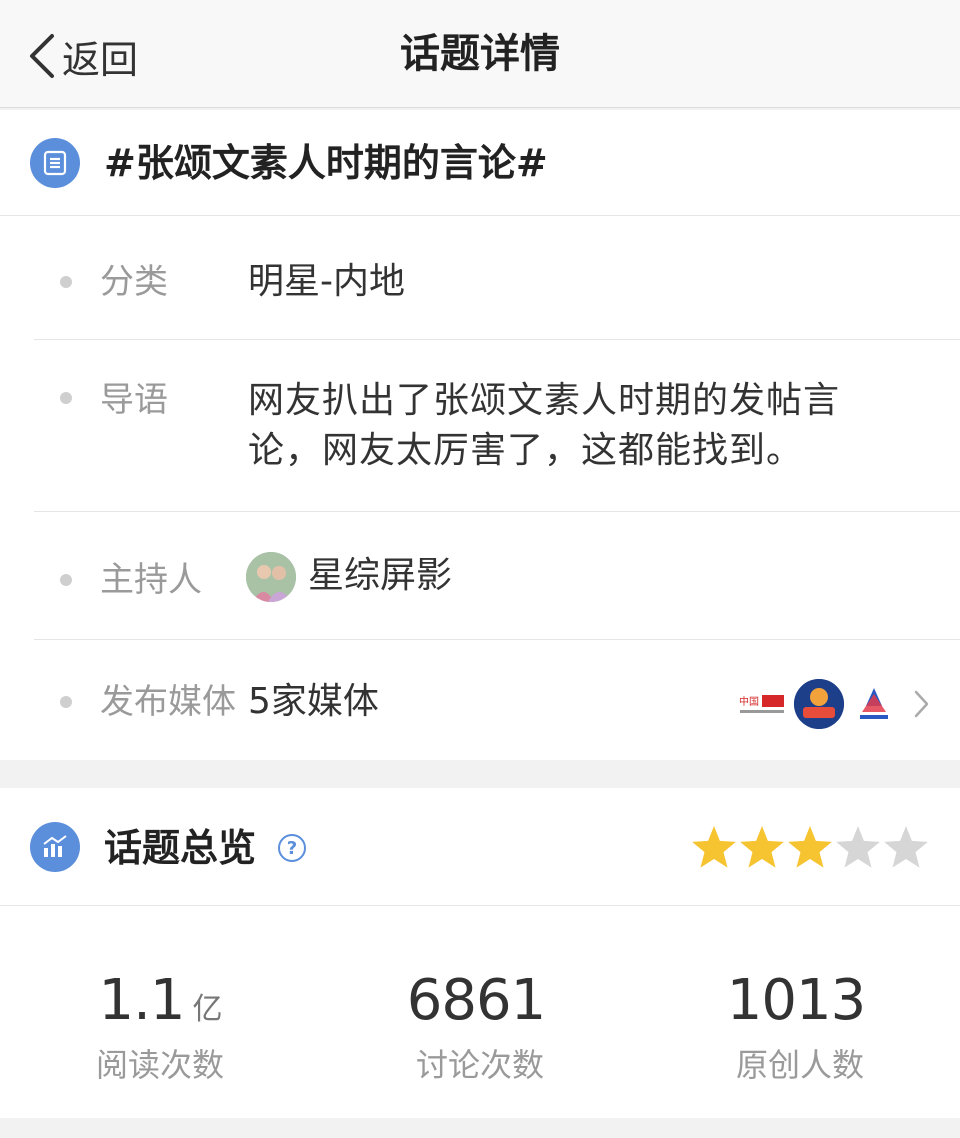 The height and width of the screenshot is (1138, 960). What do you see at coordinates (168, 702) in the screenshot?
I see `media-label: 发布媒体` at bounding box center [168, 702].